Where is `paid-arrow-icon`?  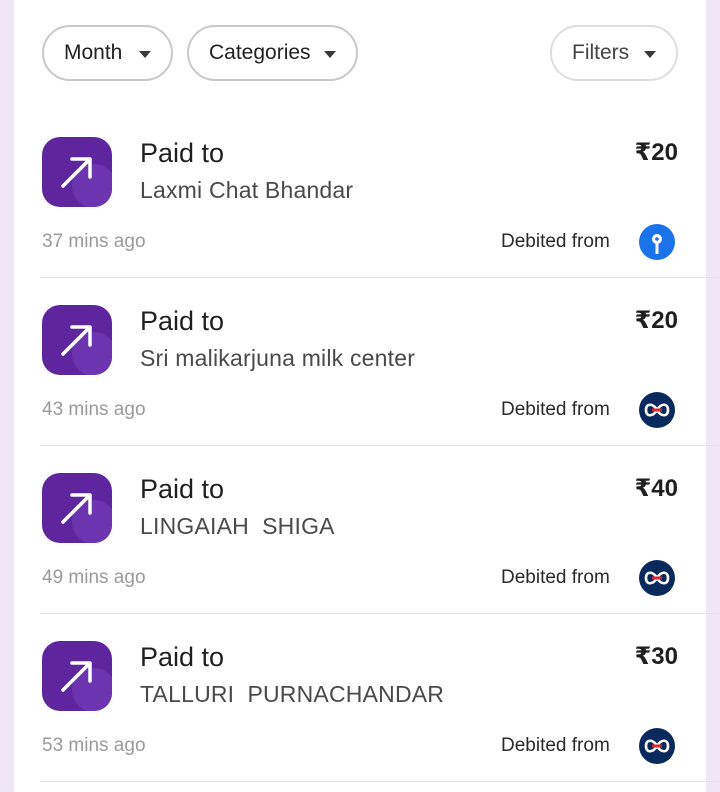
paid-arrow-icon is located at coordinates (77, 676).